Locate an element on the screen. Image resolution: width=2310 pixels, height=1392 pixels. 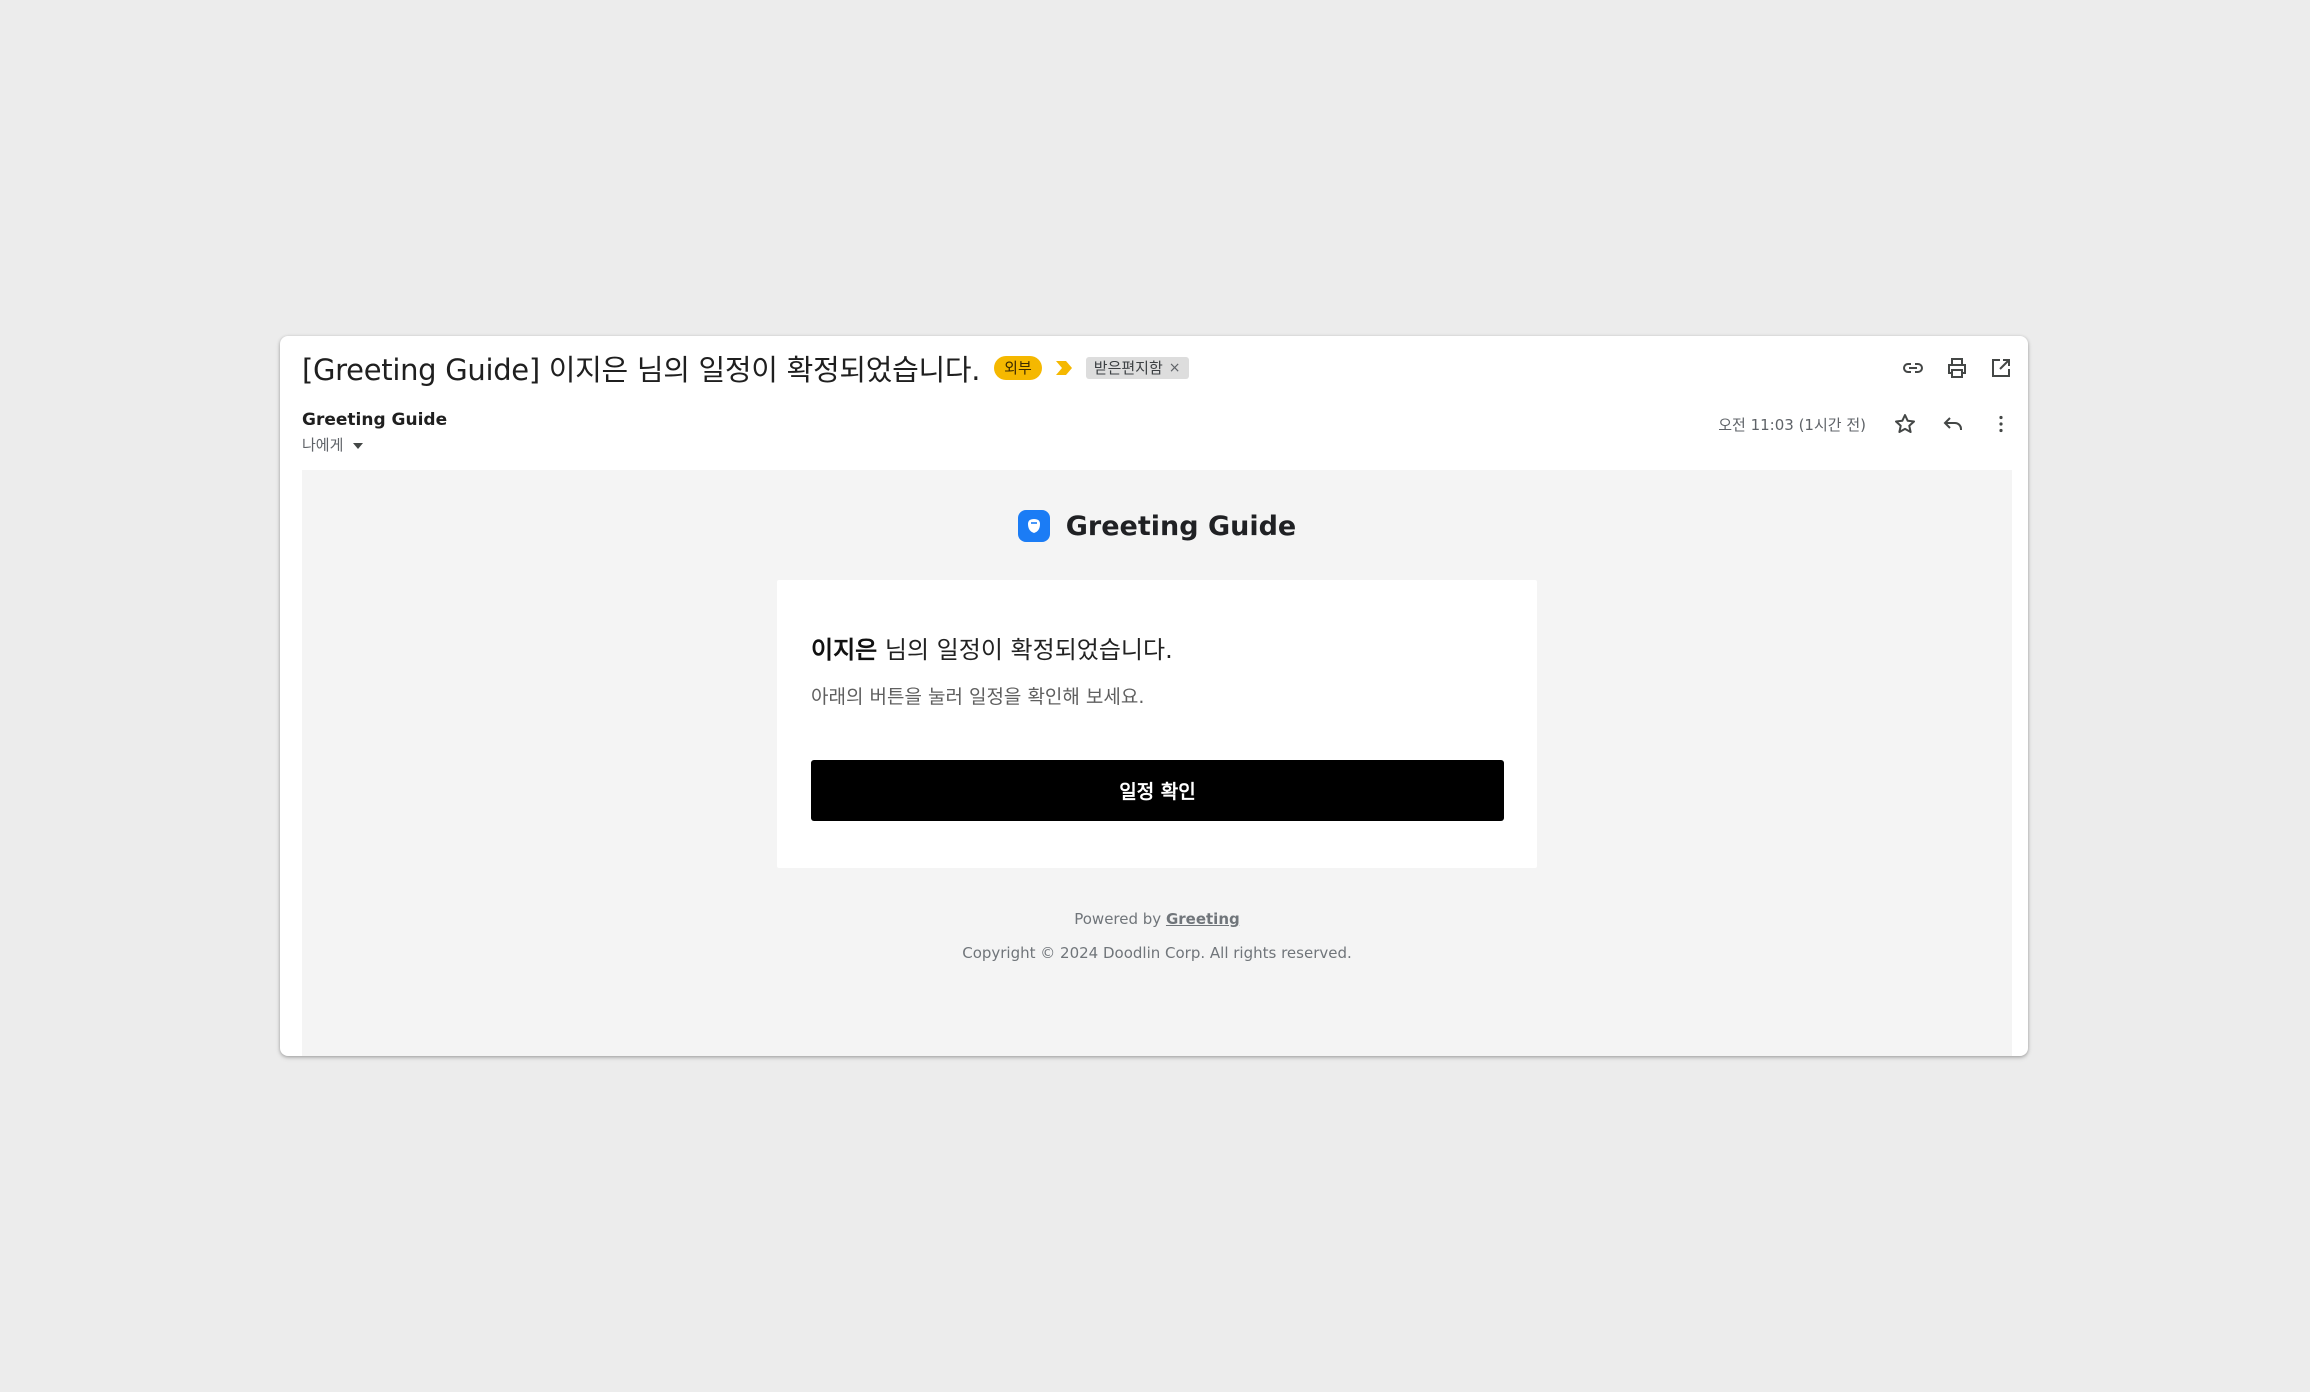
print-icon is located at coordinates (1957, 368).